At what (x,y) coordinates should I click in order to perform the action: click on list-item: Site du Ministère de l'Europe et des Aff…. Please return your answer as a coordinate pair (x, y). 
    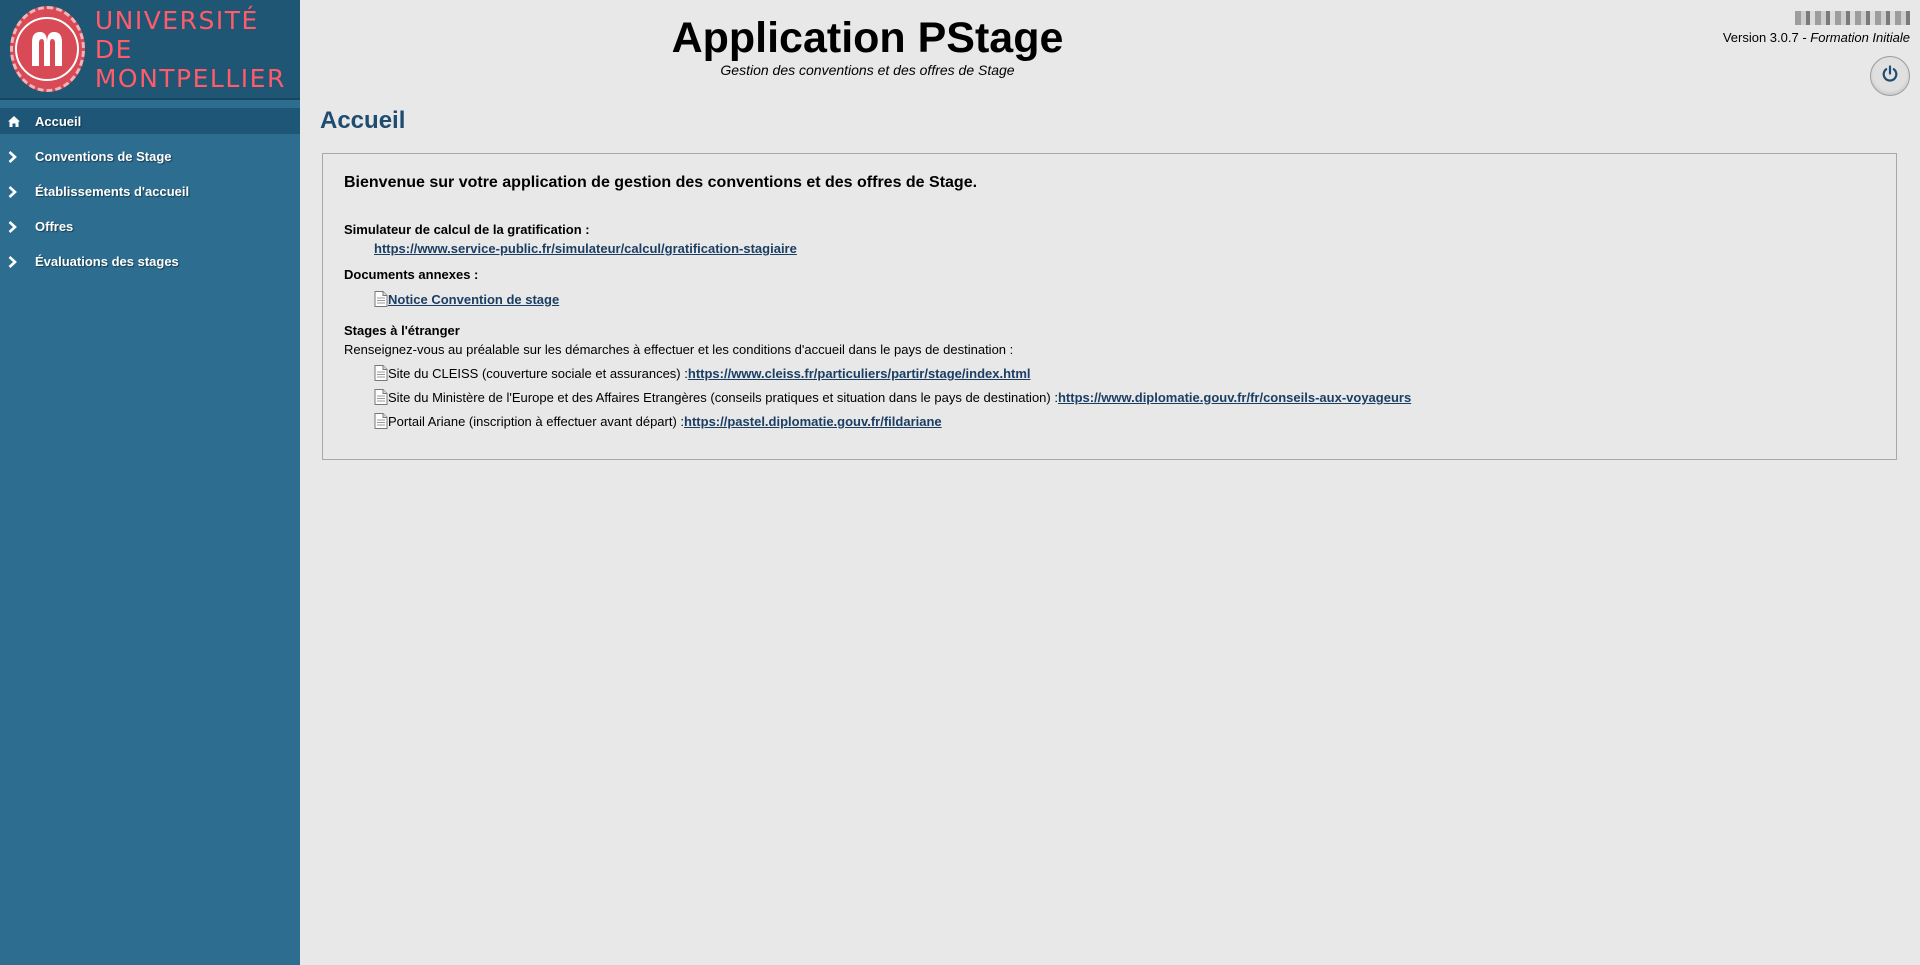
    Looking at the image, I should click on (1109, 393).